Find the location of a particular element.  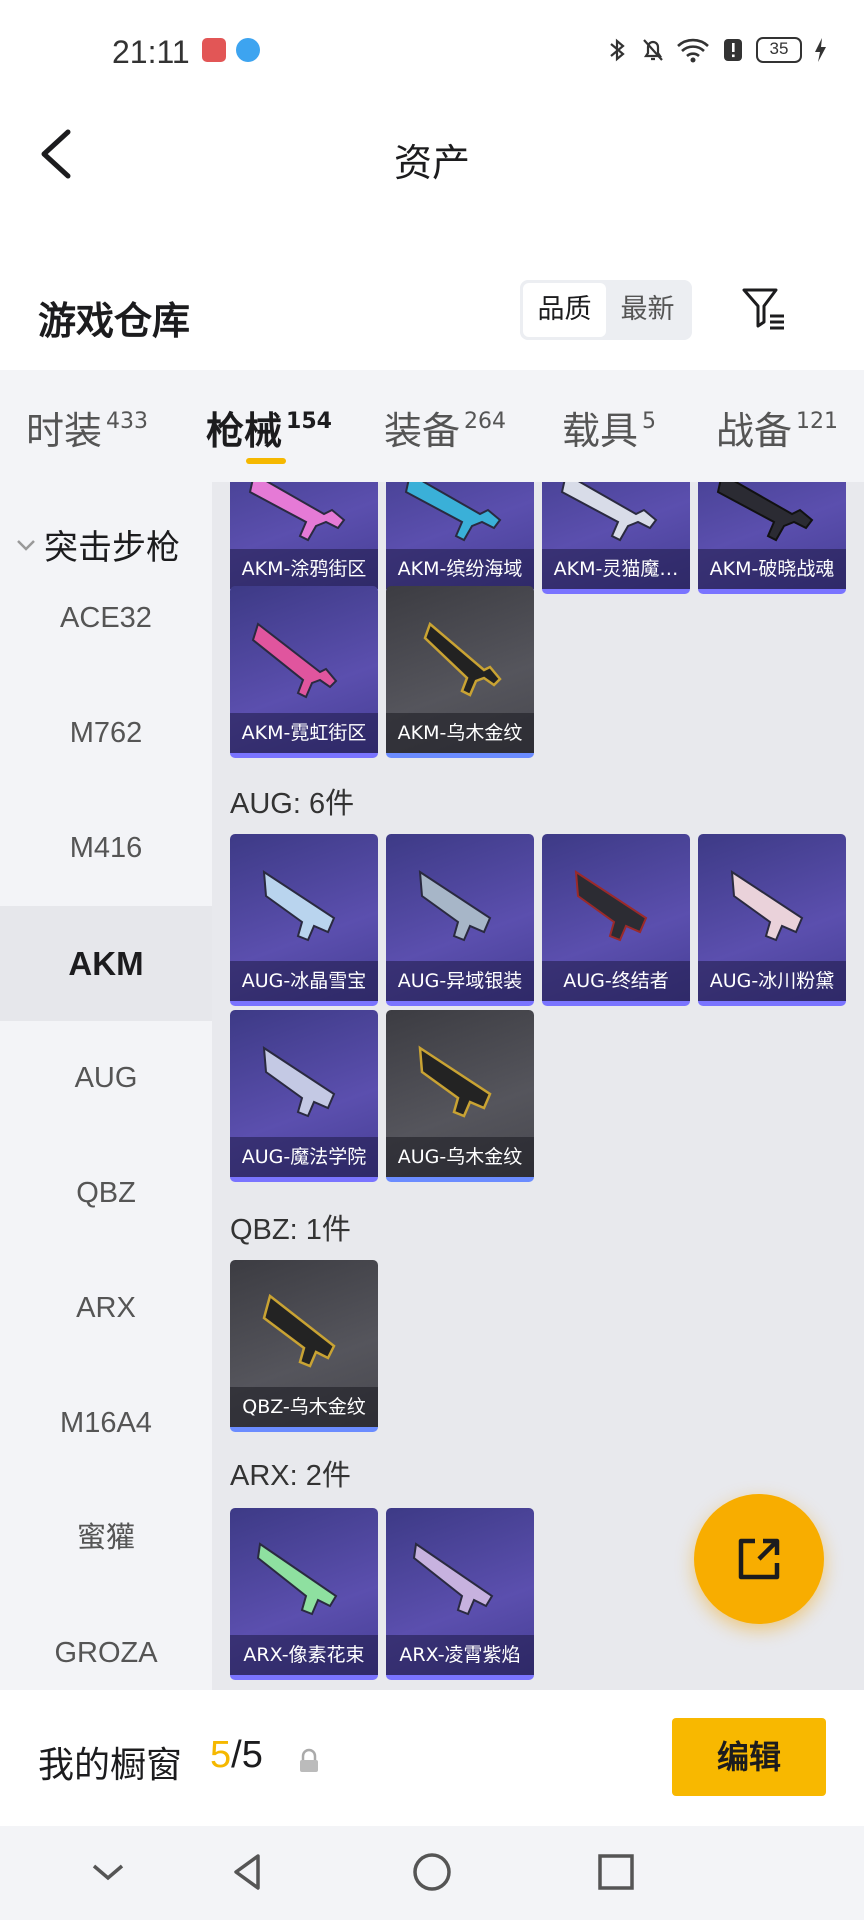

section-heading-qbz: QBZ: 1件 is located at coordinates (290, 1230).